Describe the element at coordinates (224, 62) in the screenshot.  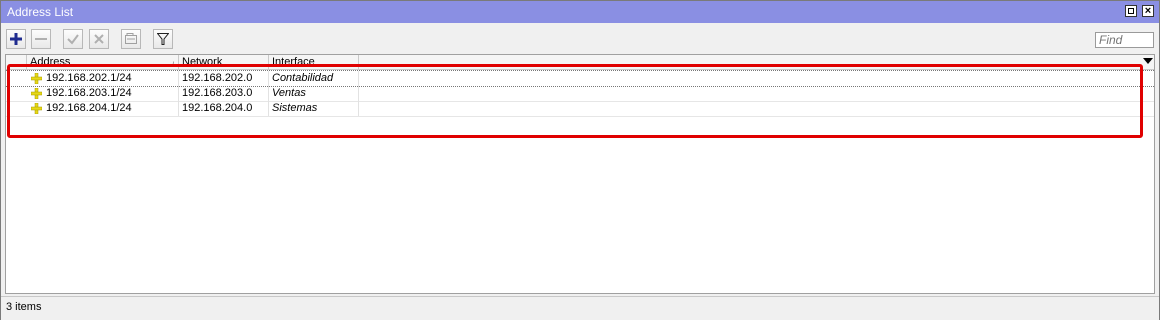
I see `column-header-network: Network` at that location.